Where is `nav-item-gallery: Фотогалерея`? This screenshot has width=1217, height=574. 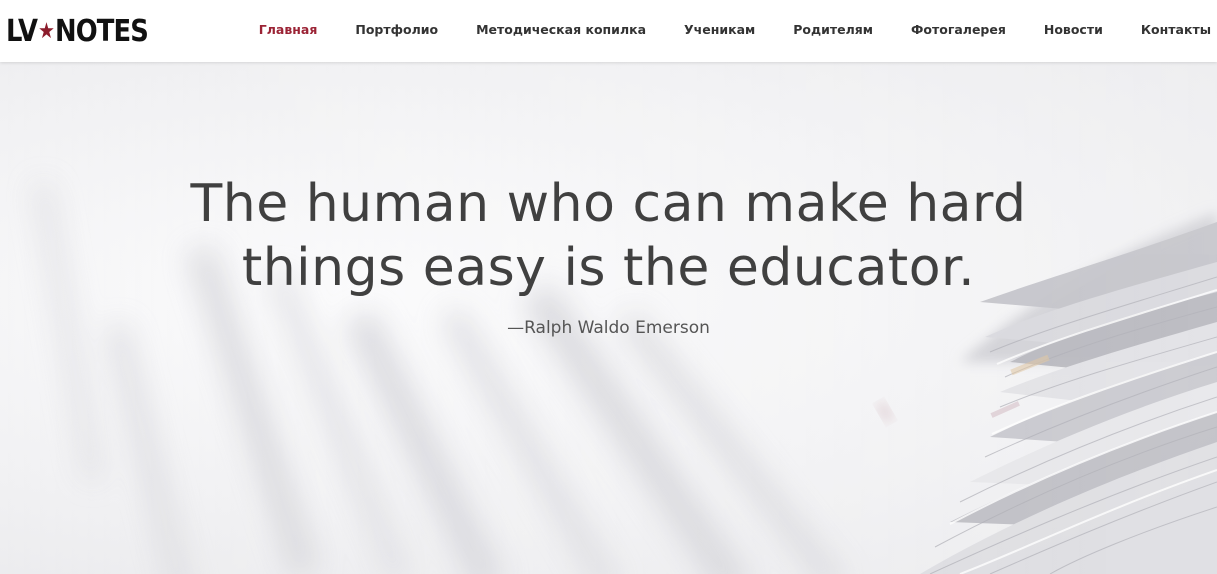 nav-item-gallery: Фотогалерея is located at coordinates (958, 29).